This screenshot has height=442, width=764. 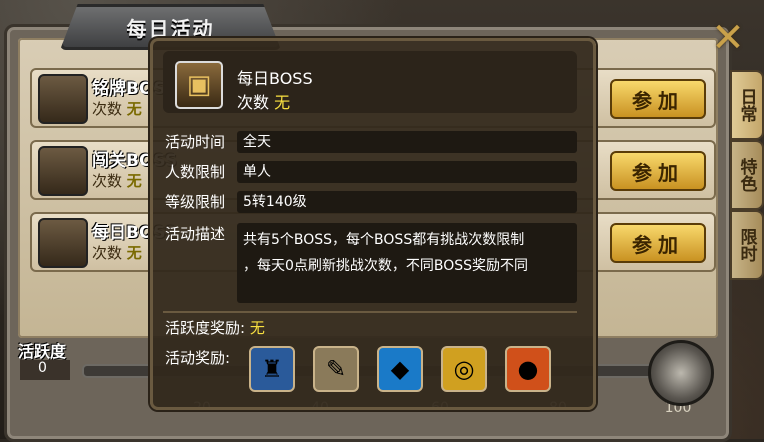 What do you see at coordinates (195, 142) in the screenshot?
I see `time-label: 活动时间` at bounding box center [195, 142].